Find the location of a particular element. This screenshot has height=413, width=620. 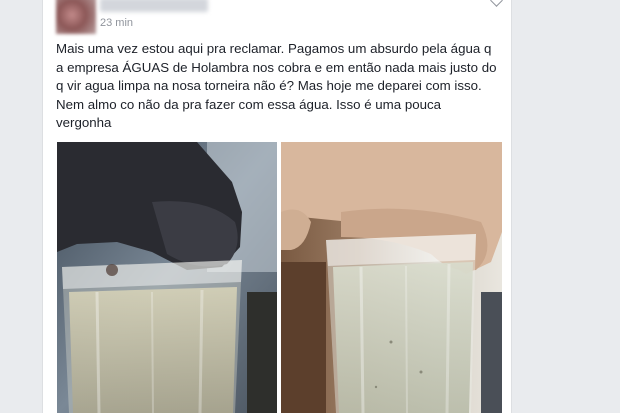

post-meta: 23 min is located at coordinates (116, 23).